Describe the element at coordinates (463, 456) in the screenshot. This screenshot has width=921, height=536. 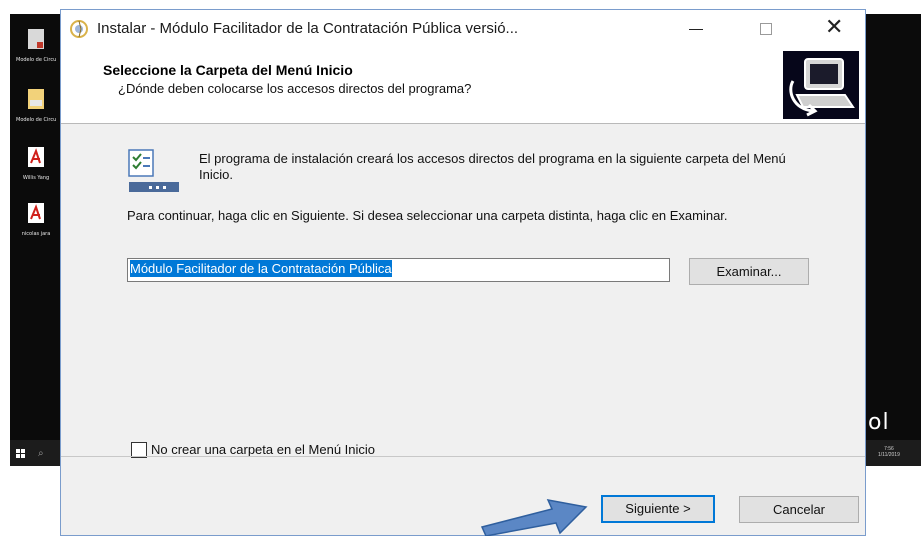
I see `footer-divider` at that location.